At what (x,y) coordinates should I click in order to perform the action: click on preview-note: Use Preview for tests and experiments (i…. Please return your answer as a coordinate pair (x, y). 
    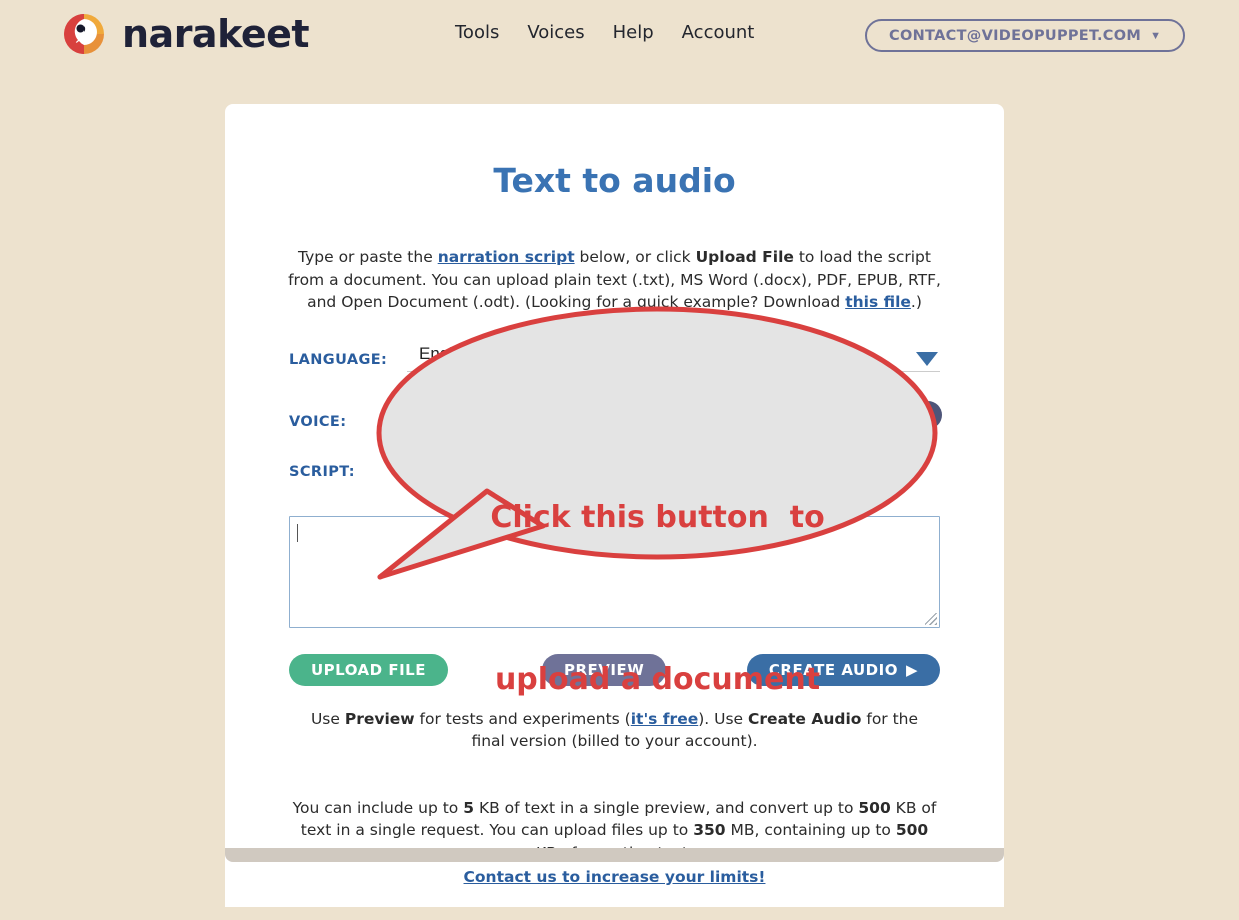
    Looking at the image, I should click on (614, 730).